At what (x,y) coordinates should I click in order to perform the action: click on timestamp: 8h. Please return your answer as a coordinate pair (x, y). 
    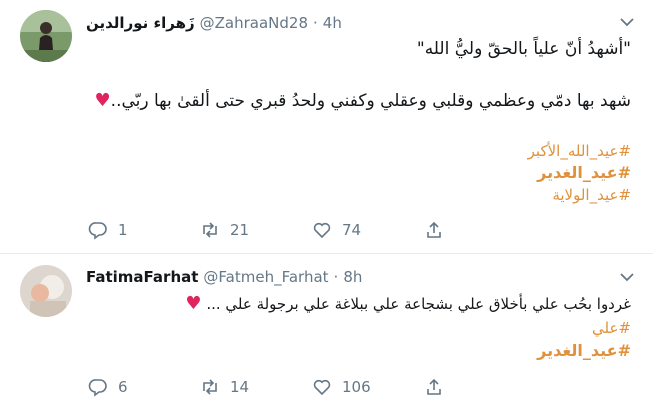
    Looking at the image, I should click on (352, 277).